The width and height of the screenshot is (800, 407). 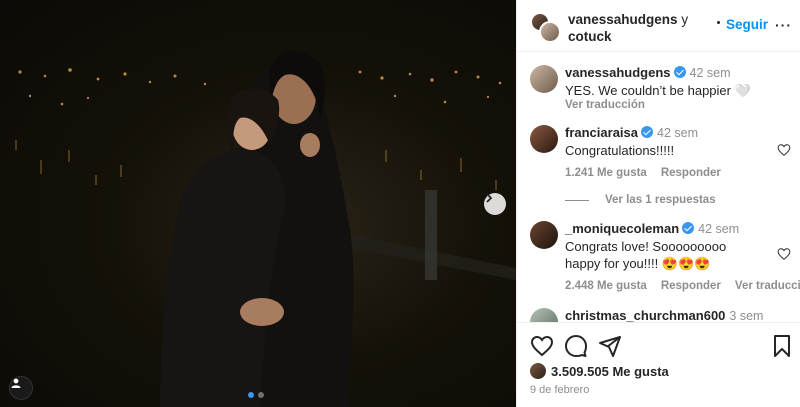 I want to click on post-actions: 3.509.505 Me gusta 9 de febrero, so click(x=658, y=364).